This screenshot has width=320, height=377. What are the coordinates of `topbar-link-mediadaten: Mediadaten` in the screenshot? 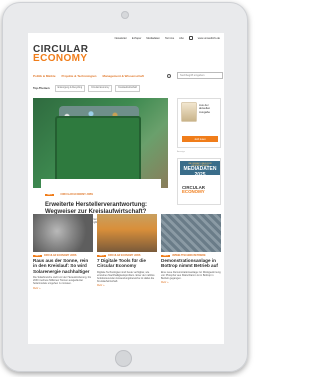 It's located at (153, 38).